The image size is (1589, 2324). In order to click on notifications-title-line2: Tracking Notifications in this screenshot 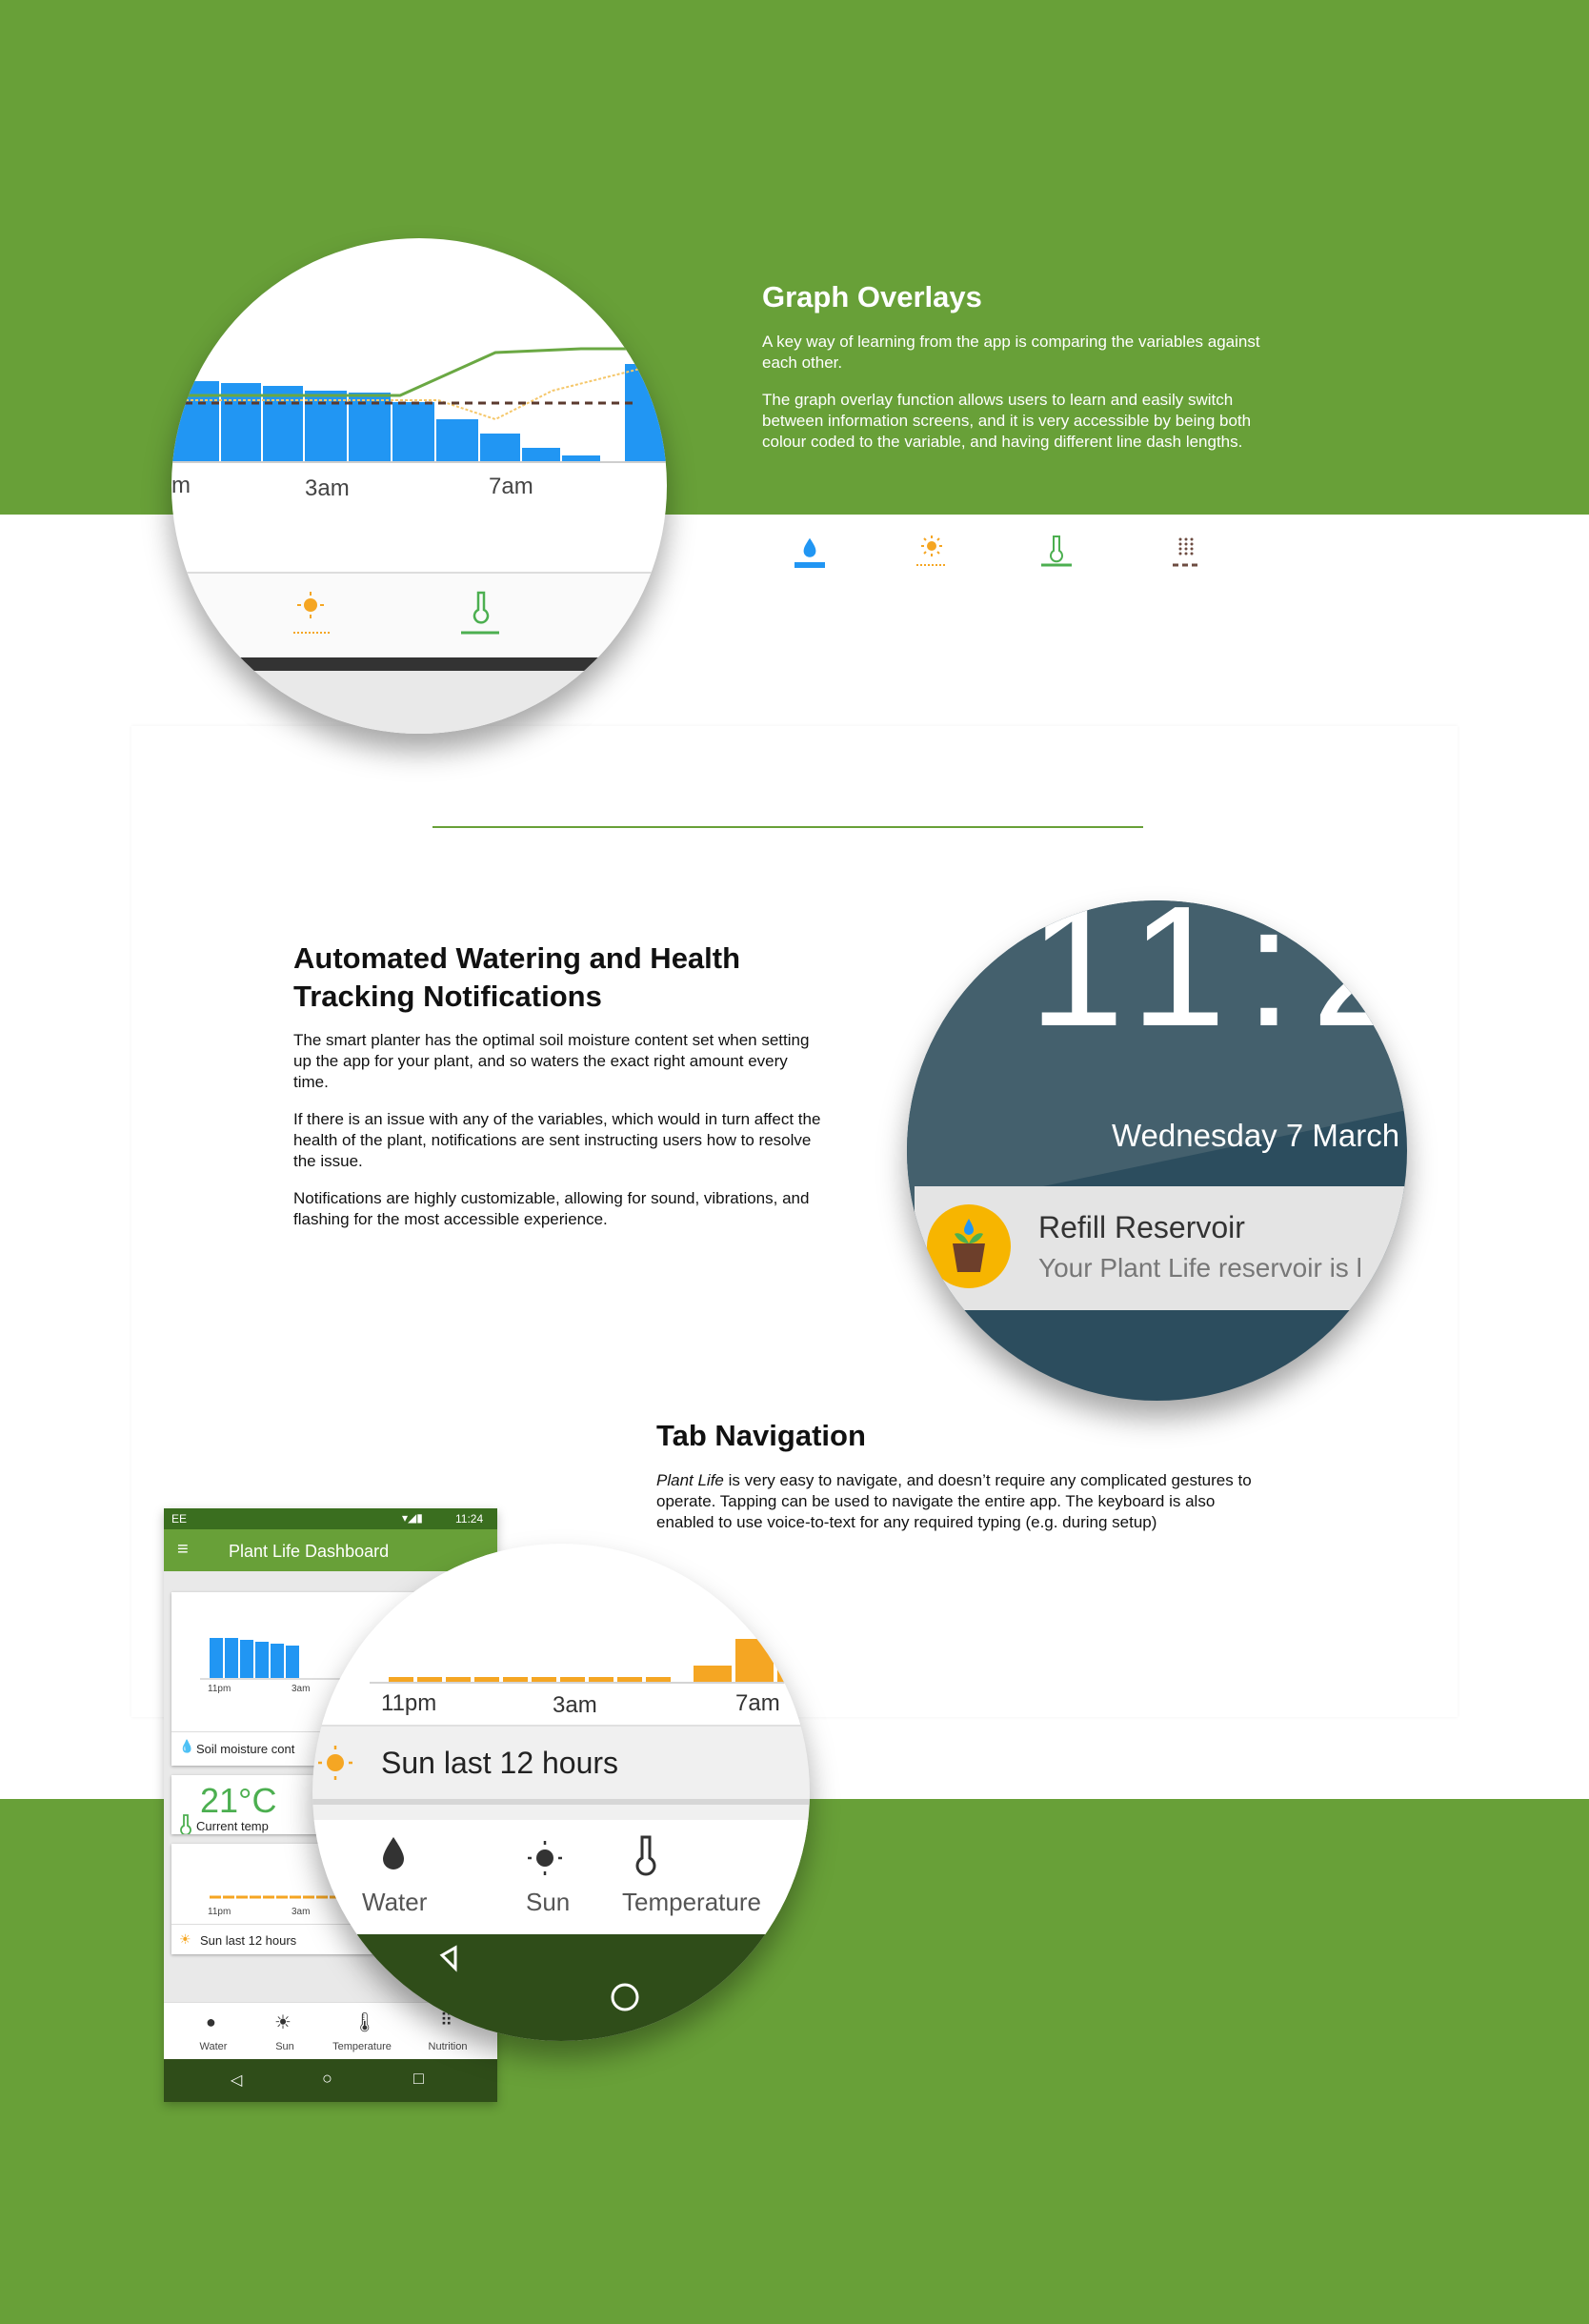, I will do `click(447, 996)`.